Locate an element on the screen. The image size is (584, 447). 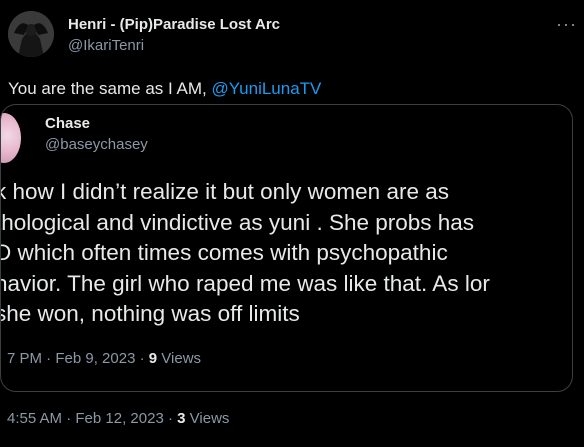
tweet-body: You are the same as I AM, is located at coordinates (110, 88).